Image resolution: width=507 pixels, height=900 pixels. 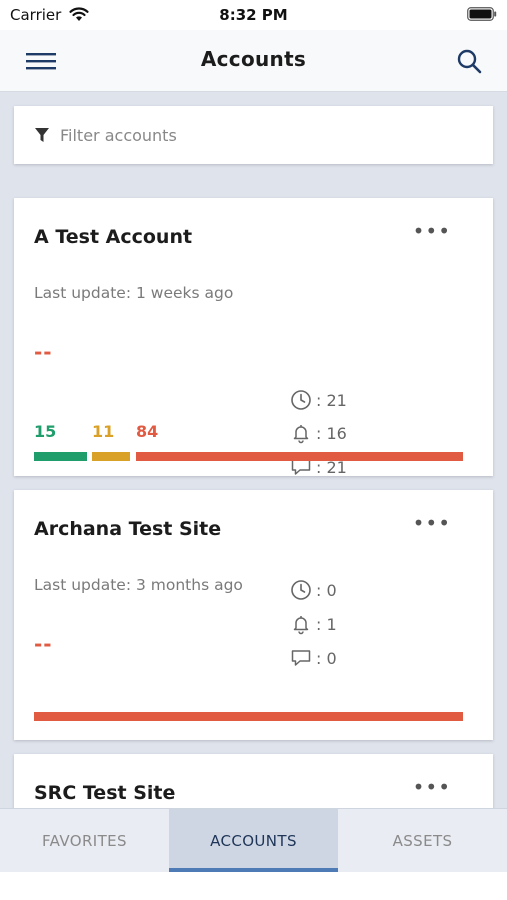 I want to click on tab-bar: FAVORITES ACCOUNTS ASSETS, so click(x=253, y=840).